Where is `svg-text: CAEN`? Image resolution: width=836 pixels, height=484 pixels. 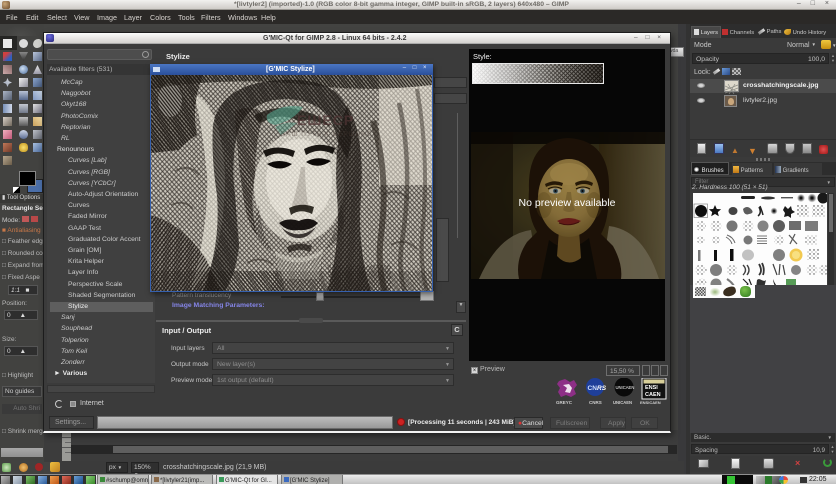 svg-text: CAEN is located at coordinates (653, 395).